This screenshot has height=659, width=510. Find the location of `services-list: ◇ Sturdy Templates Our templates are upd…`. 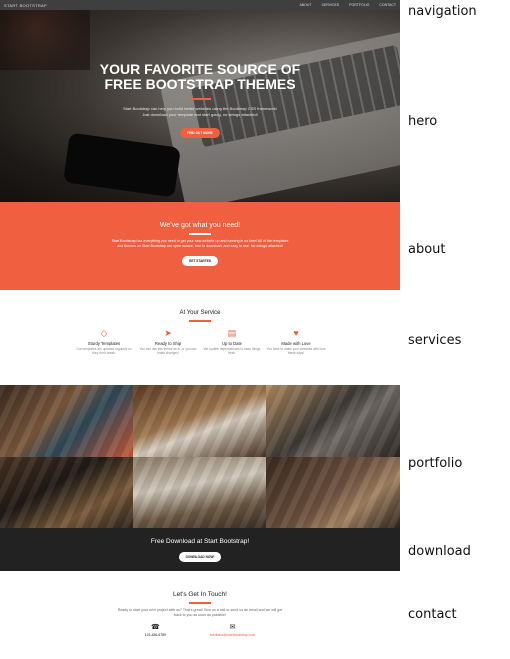

services-list: ◇ Sturdy Templates Our templates are upd… is located at coordinates (200, 342).